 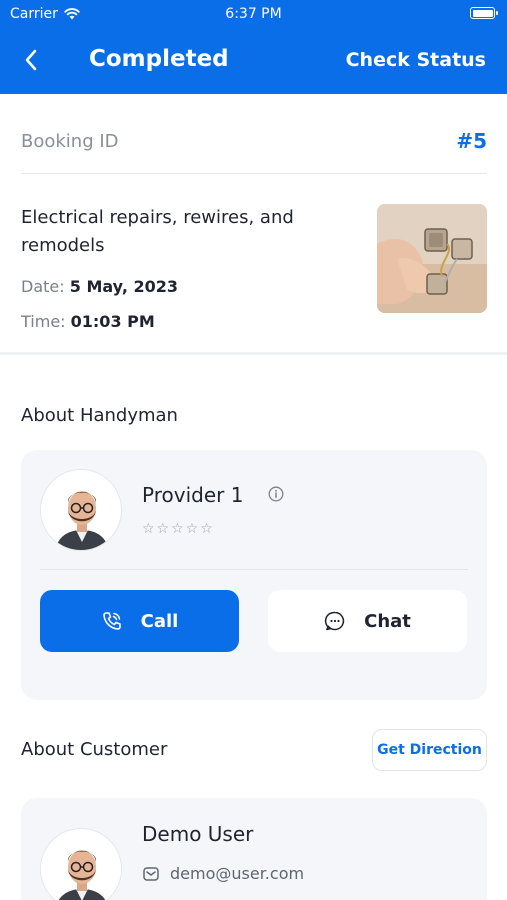 I want to click on chevron-left-icon, so click(x=31, y=60).